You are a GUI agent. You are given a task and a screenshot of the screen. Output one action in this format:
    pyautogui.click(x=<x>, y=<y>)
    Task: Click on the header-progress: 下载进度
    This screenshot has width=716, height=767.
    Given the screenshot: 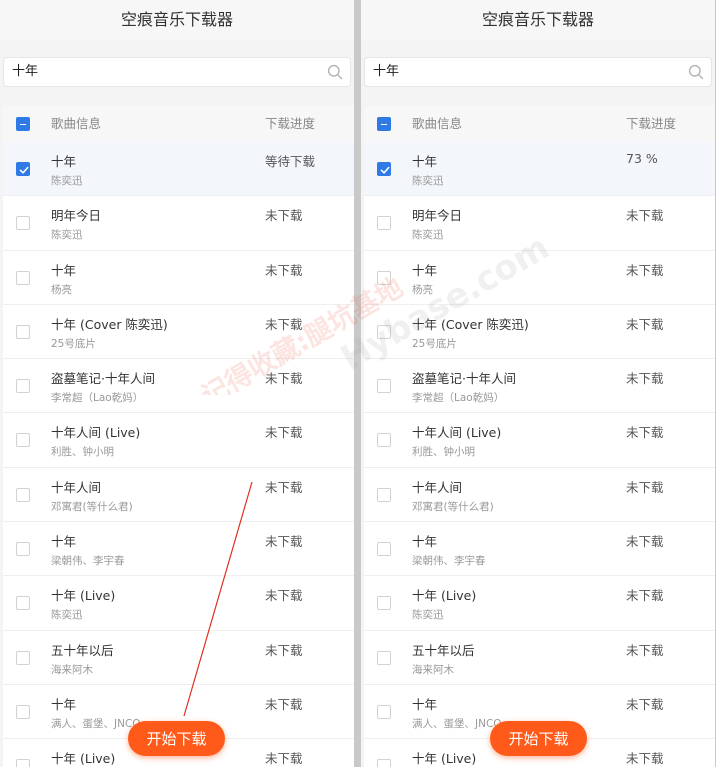 What is the action you would take?
    pyautogui.click(x=651, y=123)
    